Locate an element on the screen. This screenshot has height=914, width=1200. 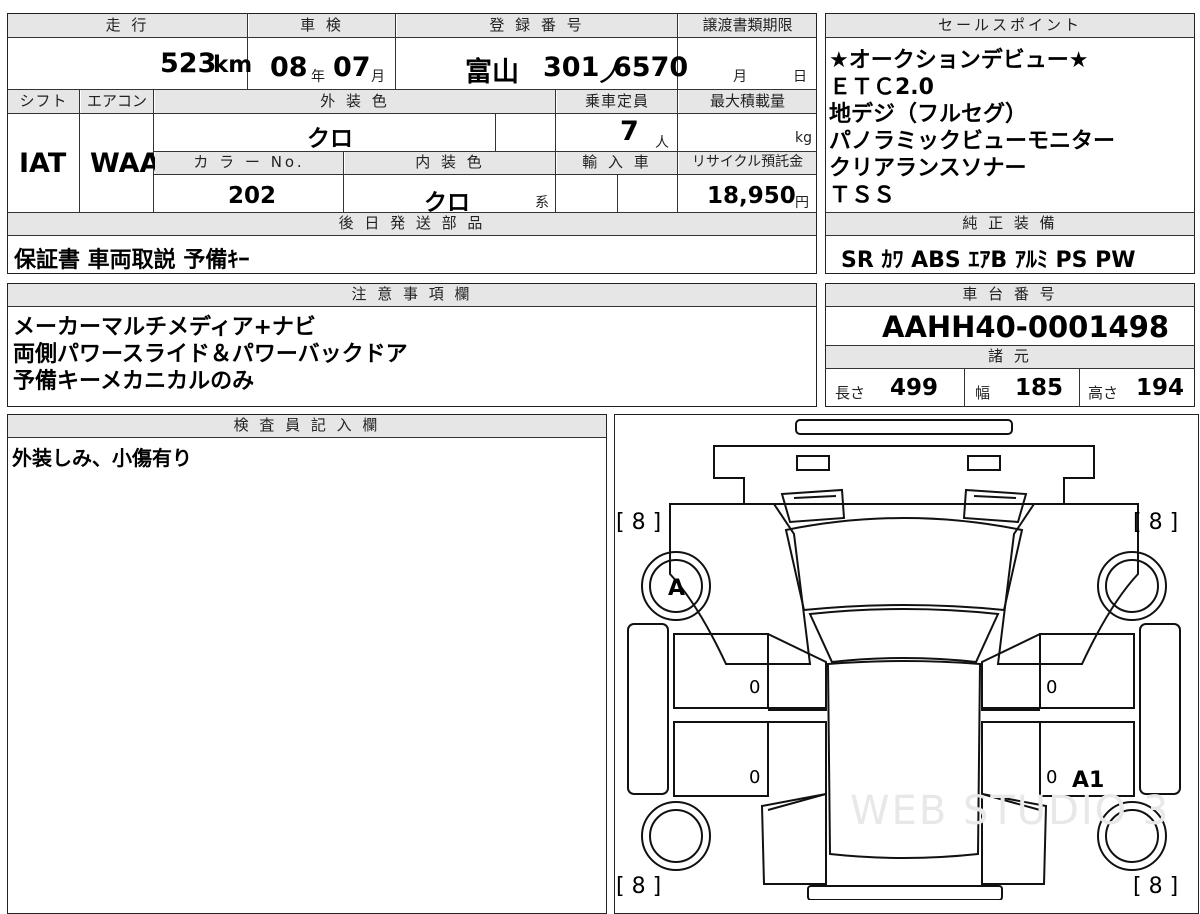
sales-point-6: ＴＳＳ is located at coordinates (862, 195).